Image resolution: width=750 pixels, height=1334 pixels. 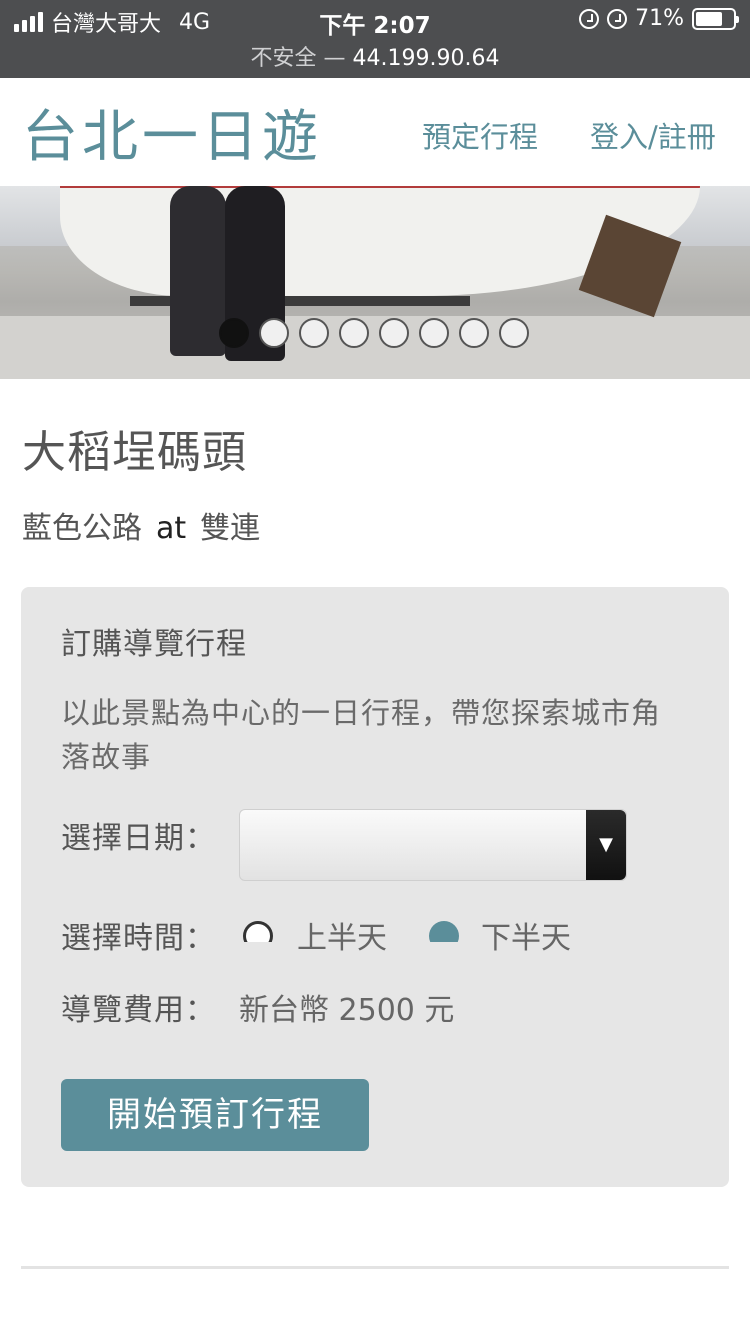 What do you see at coordinates (347, 1010) in the screenshot?
I see `fee-value: 新台幣 2500 元` at bounding box center [347, 1010].